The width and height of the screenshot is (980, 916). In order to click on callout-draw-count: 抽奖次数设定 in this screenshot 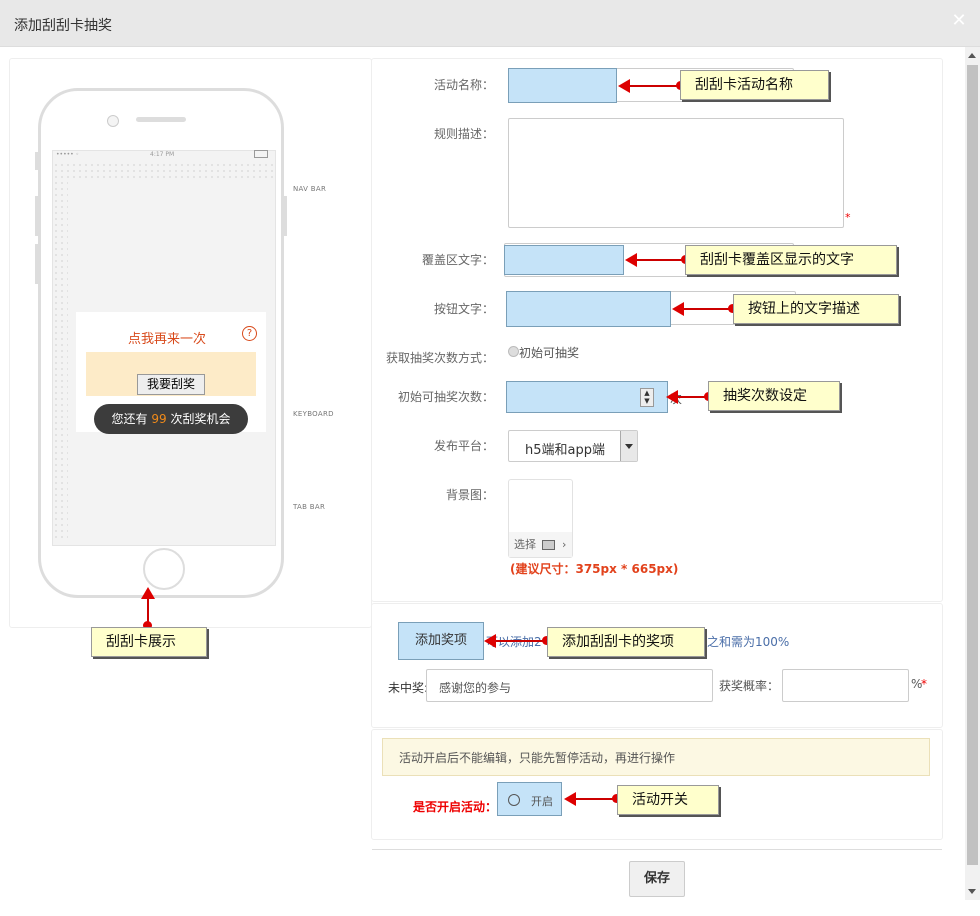, I will do `click(774, 396)`.